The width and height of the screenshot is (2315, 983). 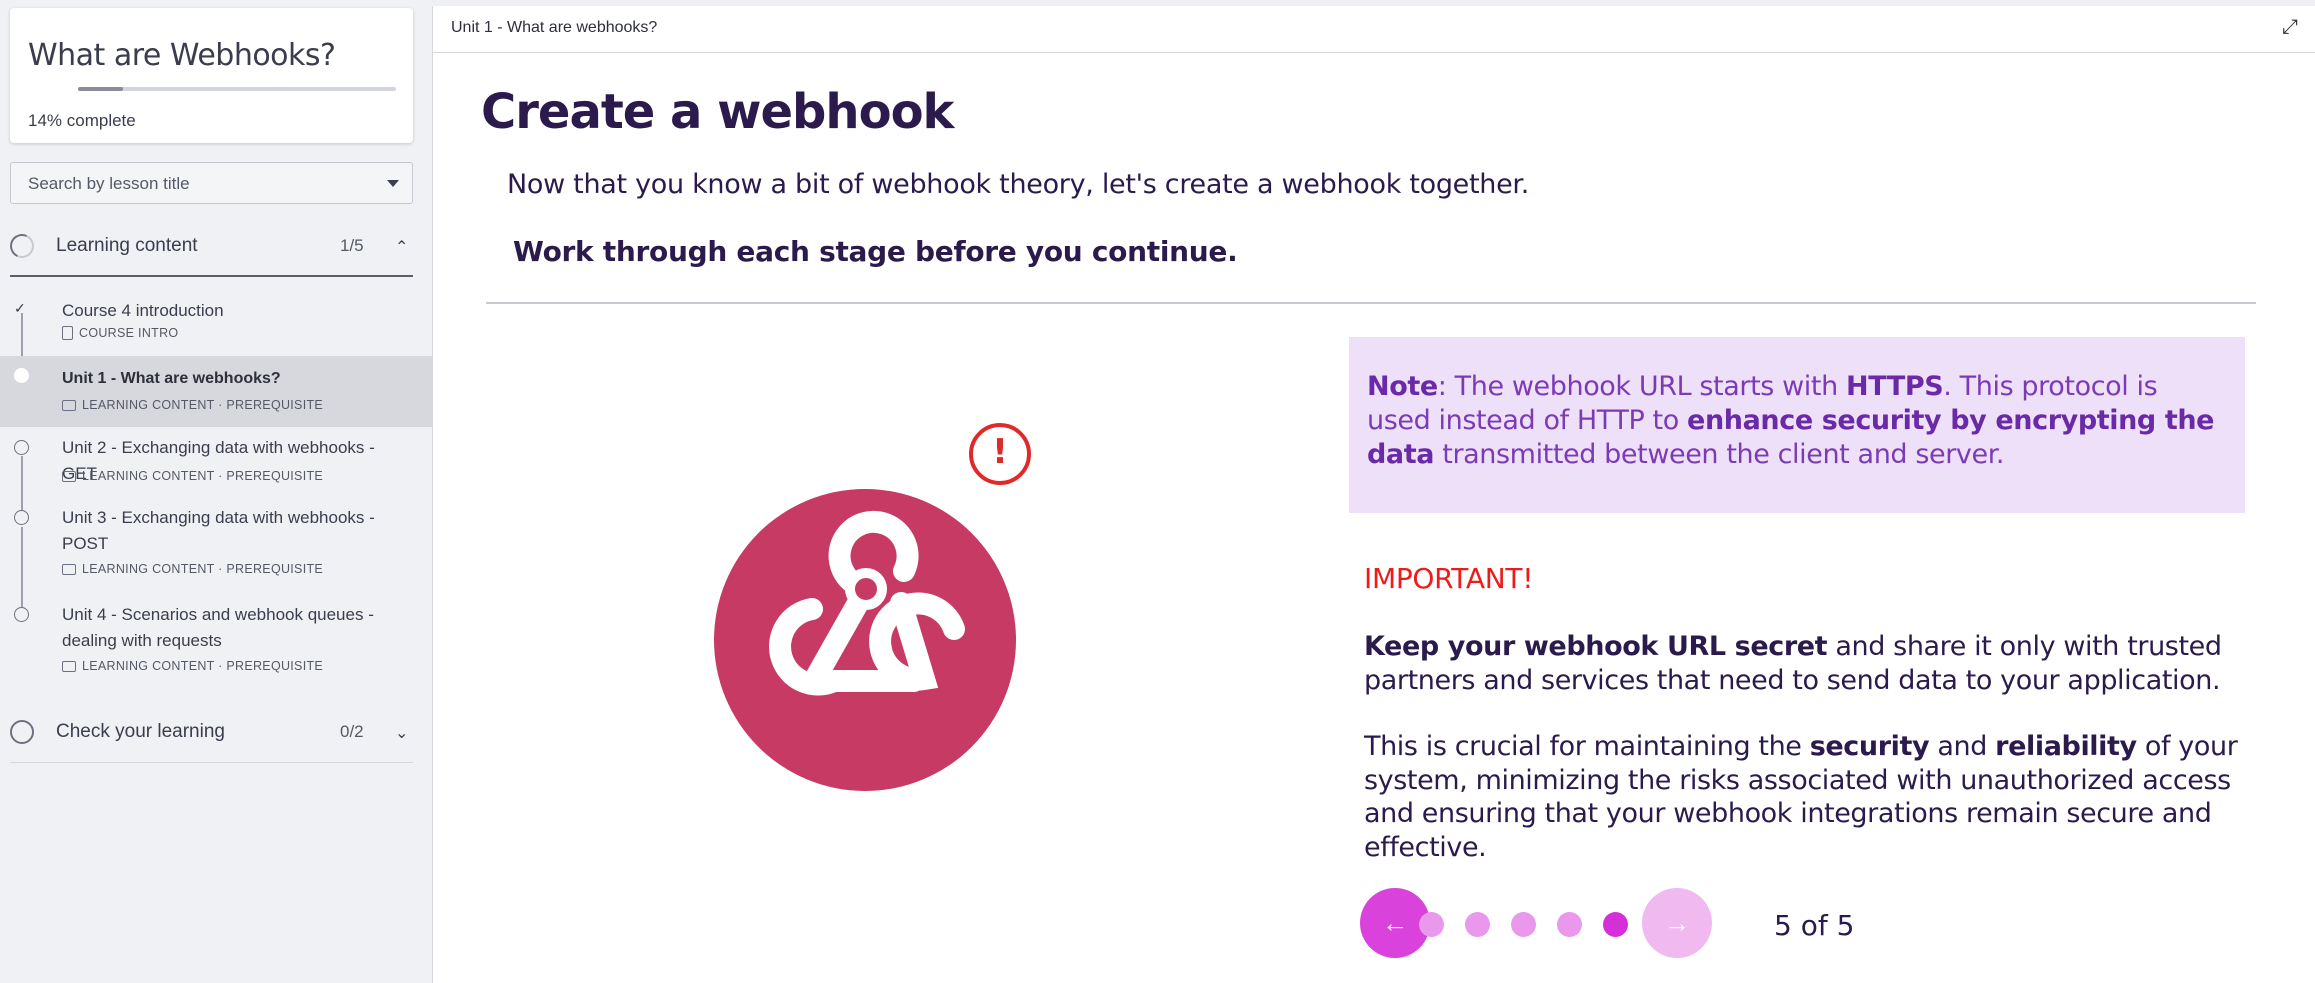 I want to click on lesson-meta-text: COURSE INTRO, so click(x=129, y=333).